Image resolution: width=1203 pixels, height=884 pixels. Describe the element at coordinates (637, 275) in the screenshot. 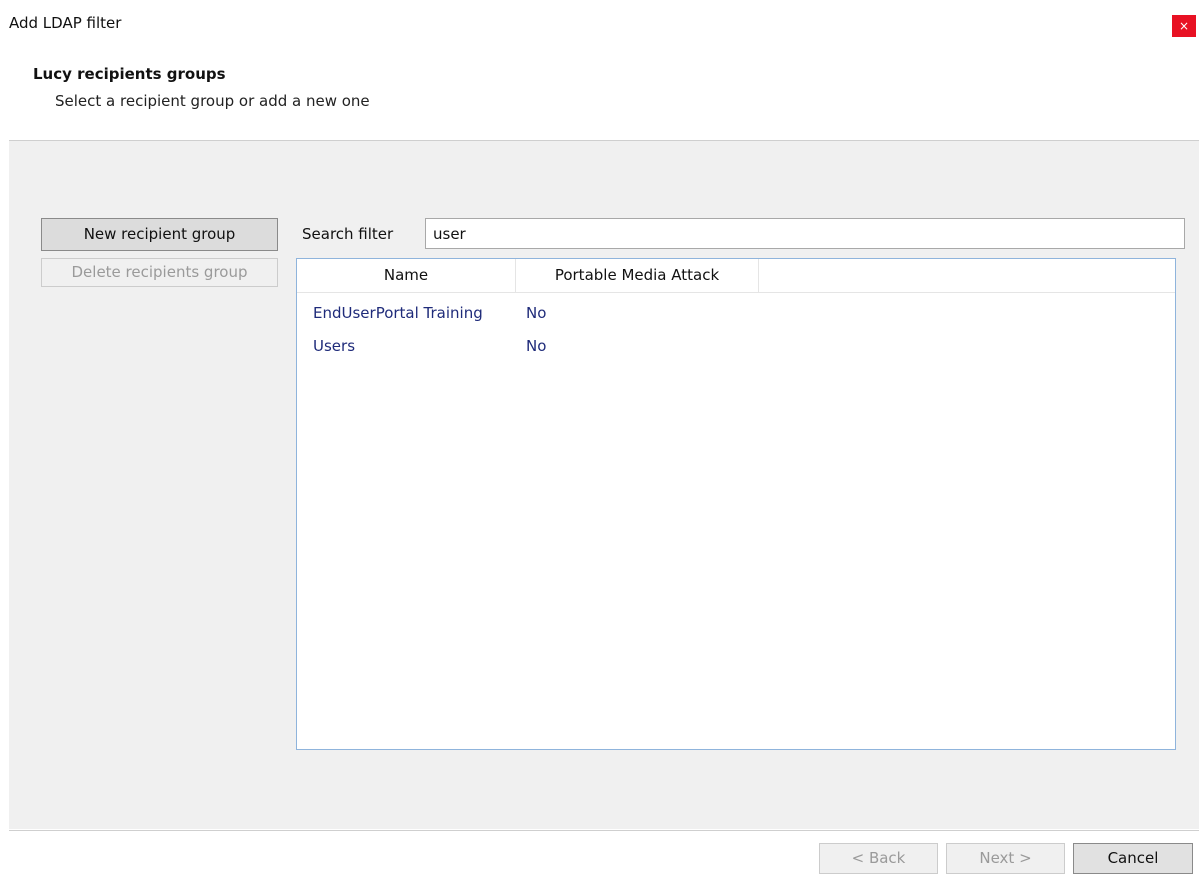

I see `column-header-portable-media-attack: Portable Media Attack` at that location.